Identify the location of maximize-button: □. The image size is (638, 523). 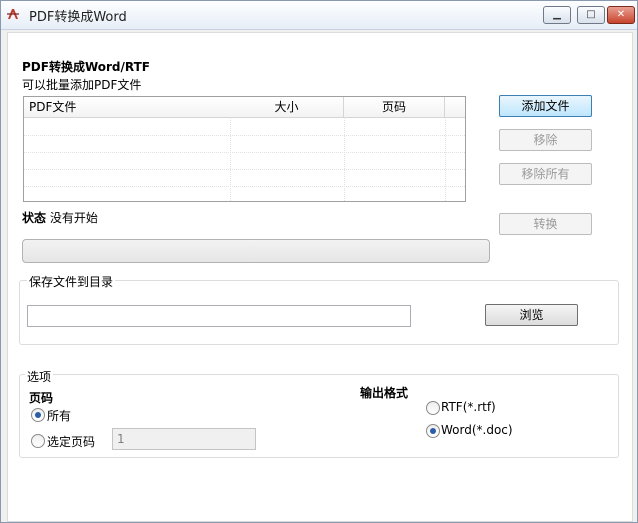
(591, 15).